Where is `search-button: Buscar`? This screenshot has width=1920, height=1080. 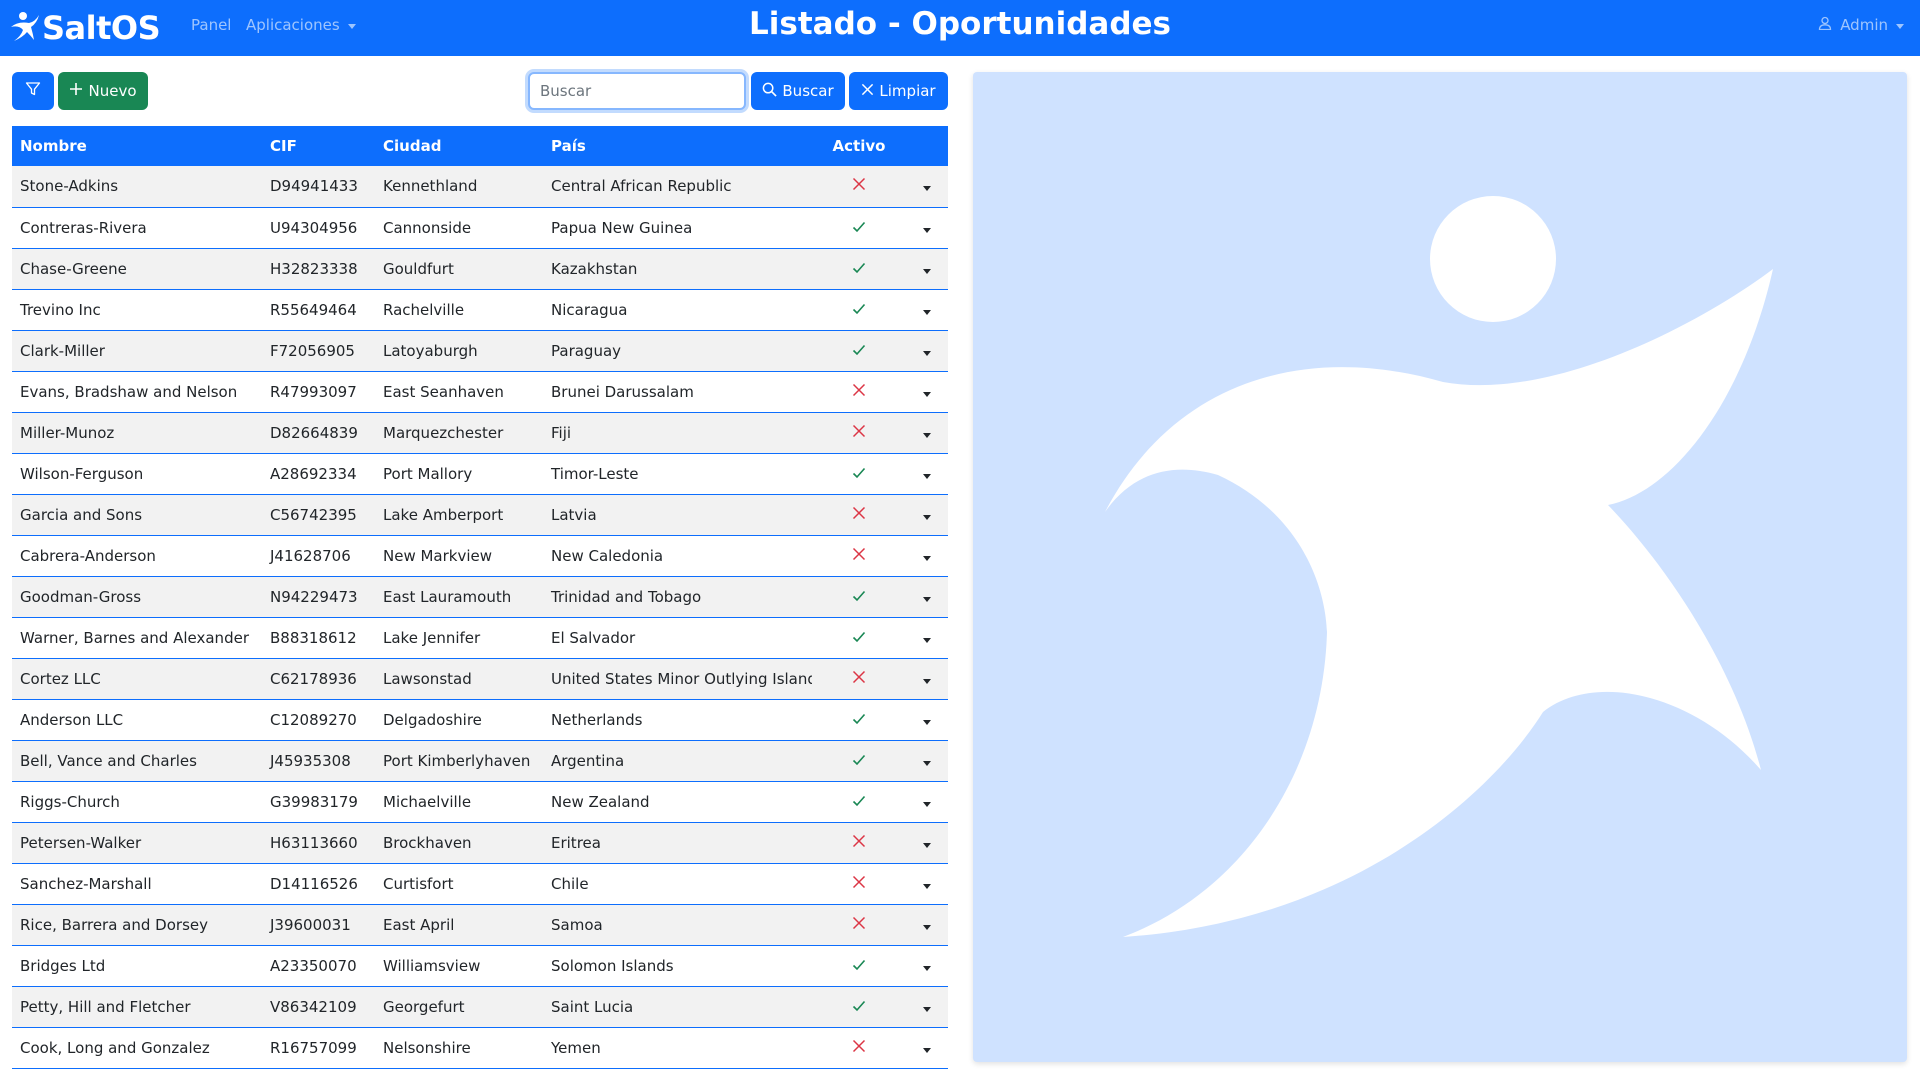
search-button: Buscar is located at coordinates (798, 91).